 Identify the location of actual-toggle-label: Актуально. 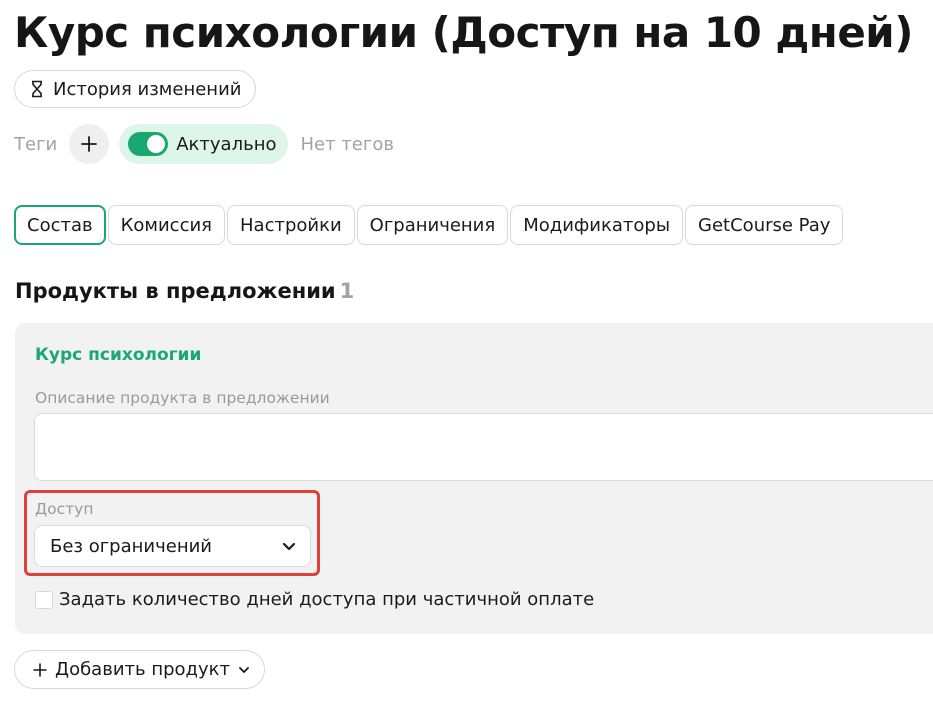
(226, 144).